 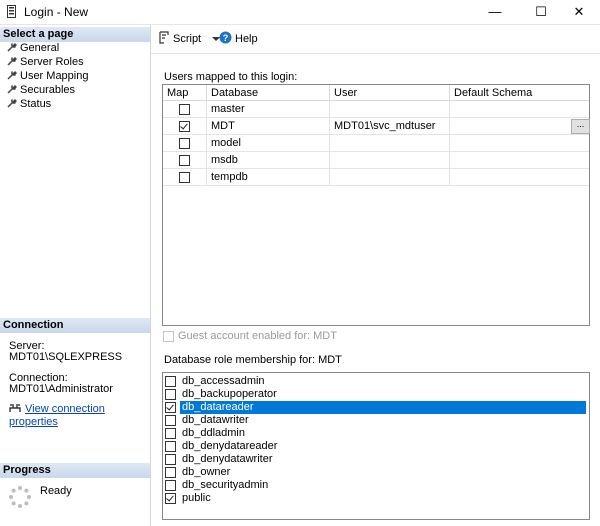 I want to click on list-item: db_owner, so click(x=376, y=472).